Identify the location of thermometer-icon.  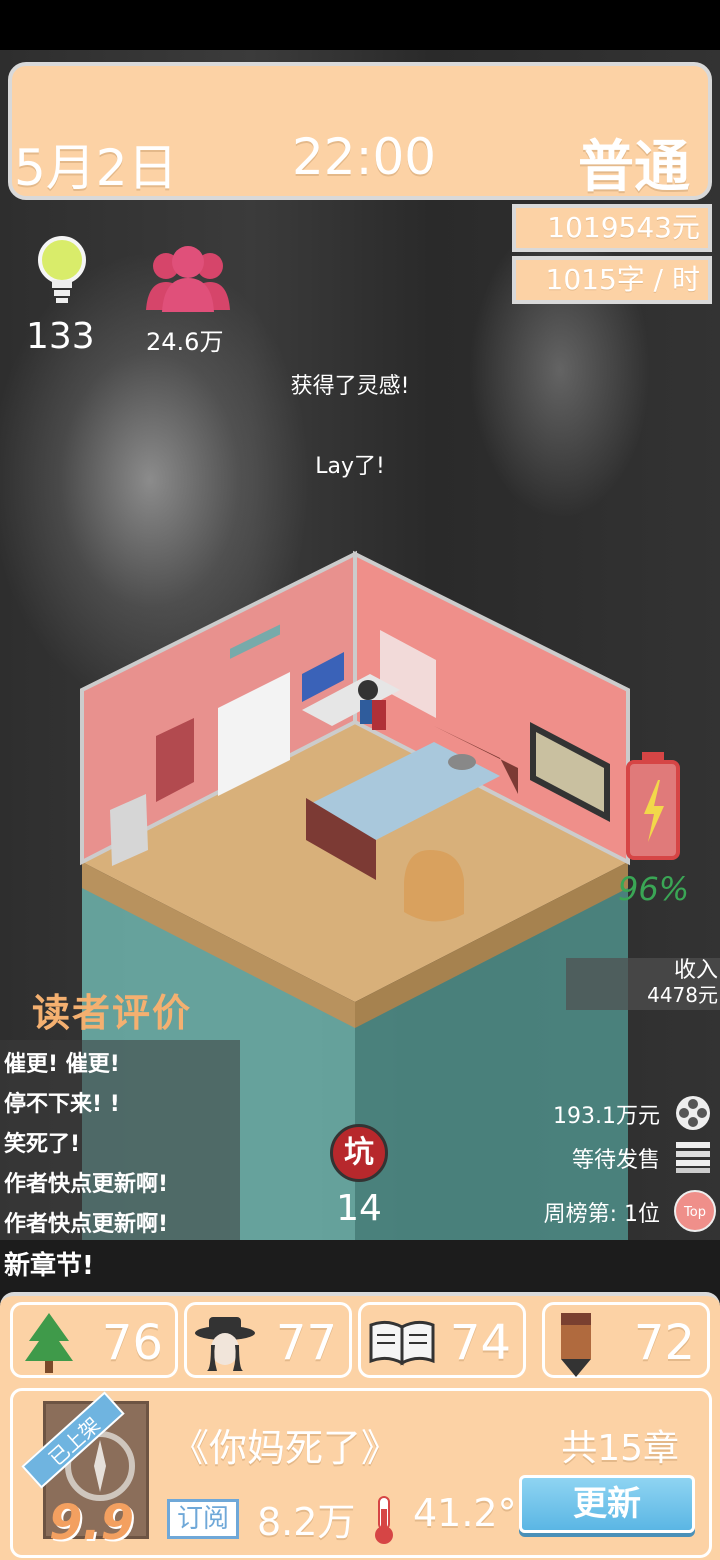
(384, 1520).